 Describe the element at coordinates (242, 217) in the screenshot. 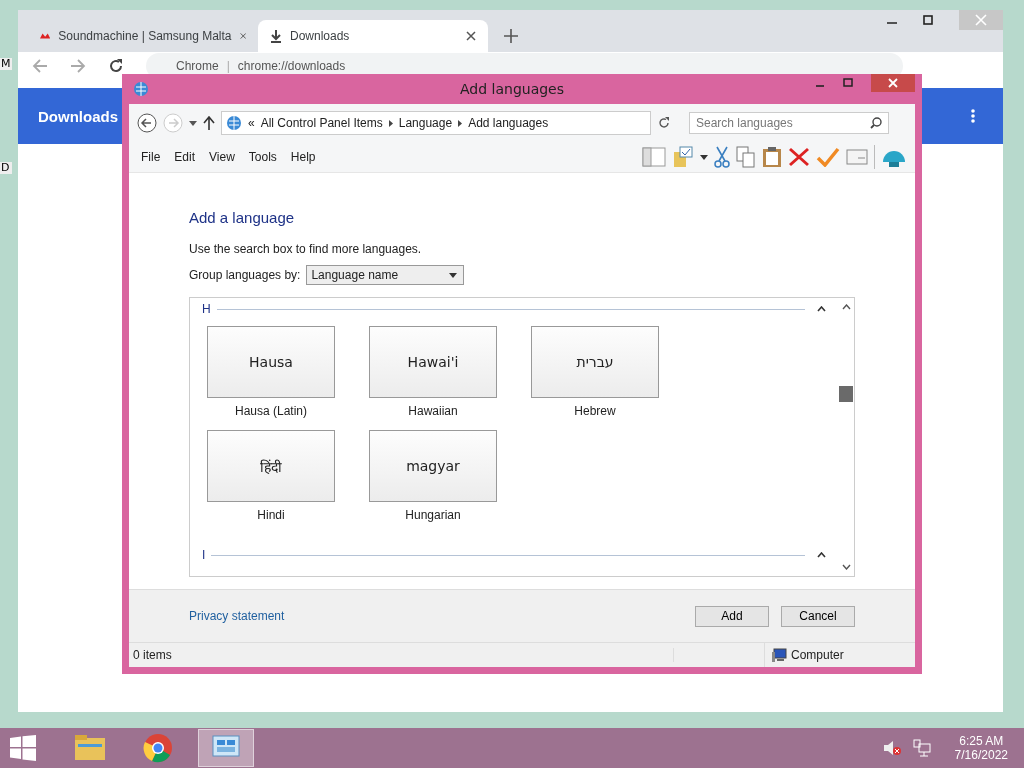

I see `section-heading: Add a language` at that location.